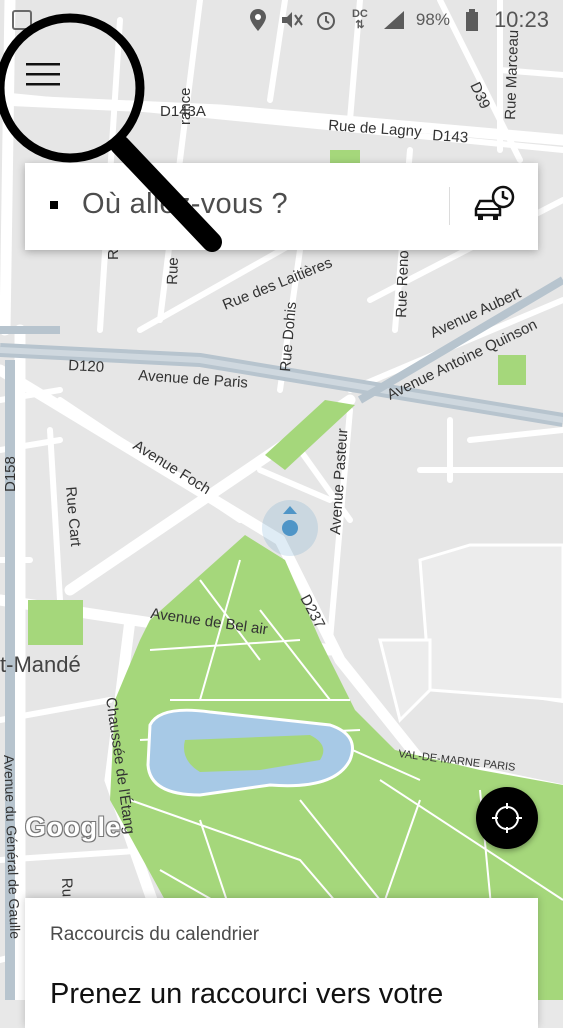 This screenshot has width=563, height=1028. Describe the element at coordinates (86, 366) in the screenshot. I see `label-d120: D120` at that location.